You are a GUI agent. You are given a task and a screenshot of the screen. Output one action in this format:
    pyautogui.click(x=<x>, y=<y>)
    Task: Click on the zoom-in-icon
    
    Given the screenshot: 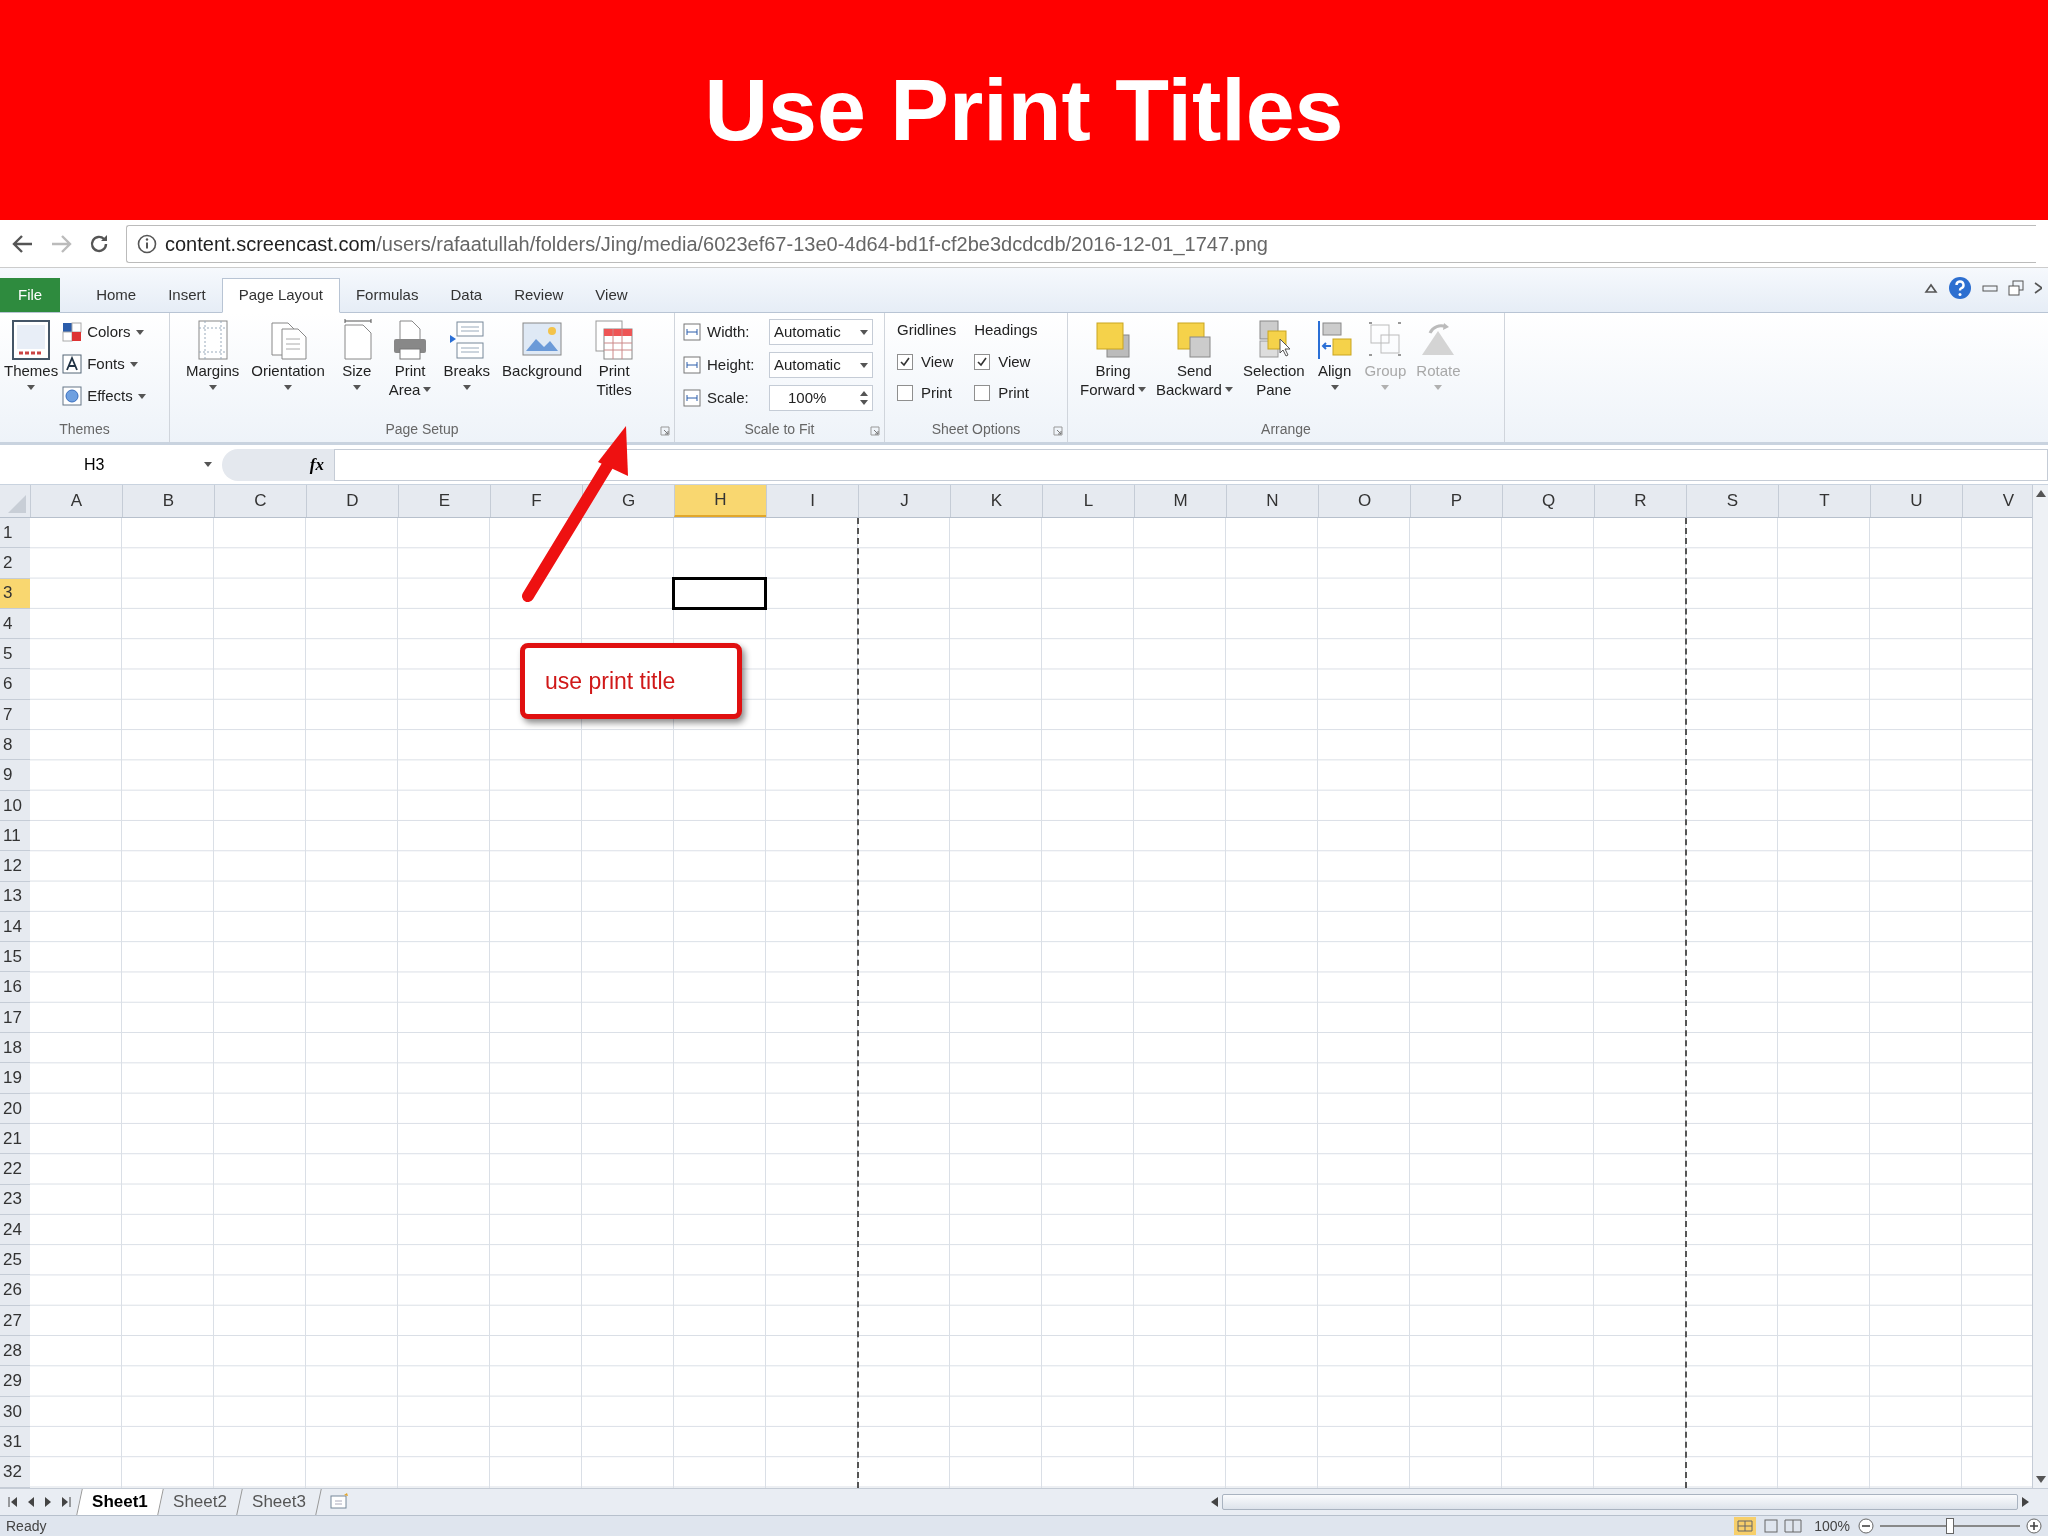 What is the action you would take?
    pyautogui.click(x=2034, y=1526)
    